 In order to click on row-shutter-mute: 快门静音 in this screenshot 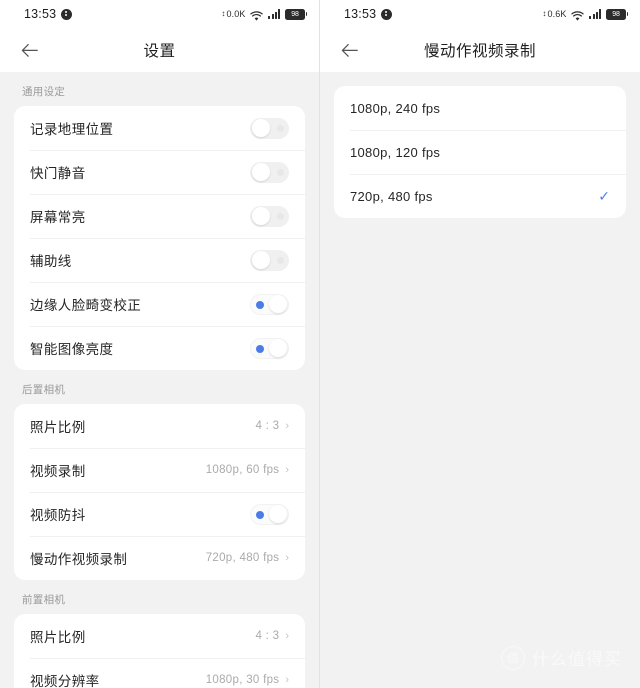, I will do `click(159, 172)`.